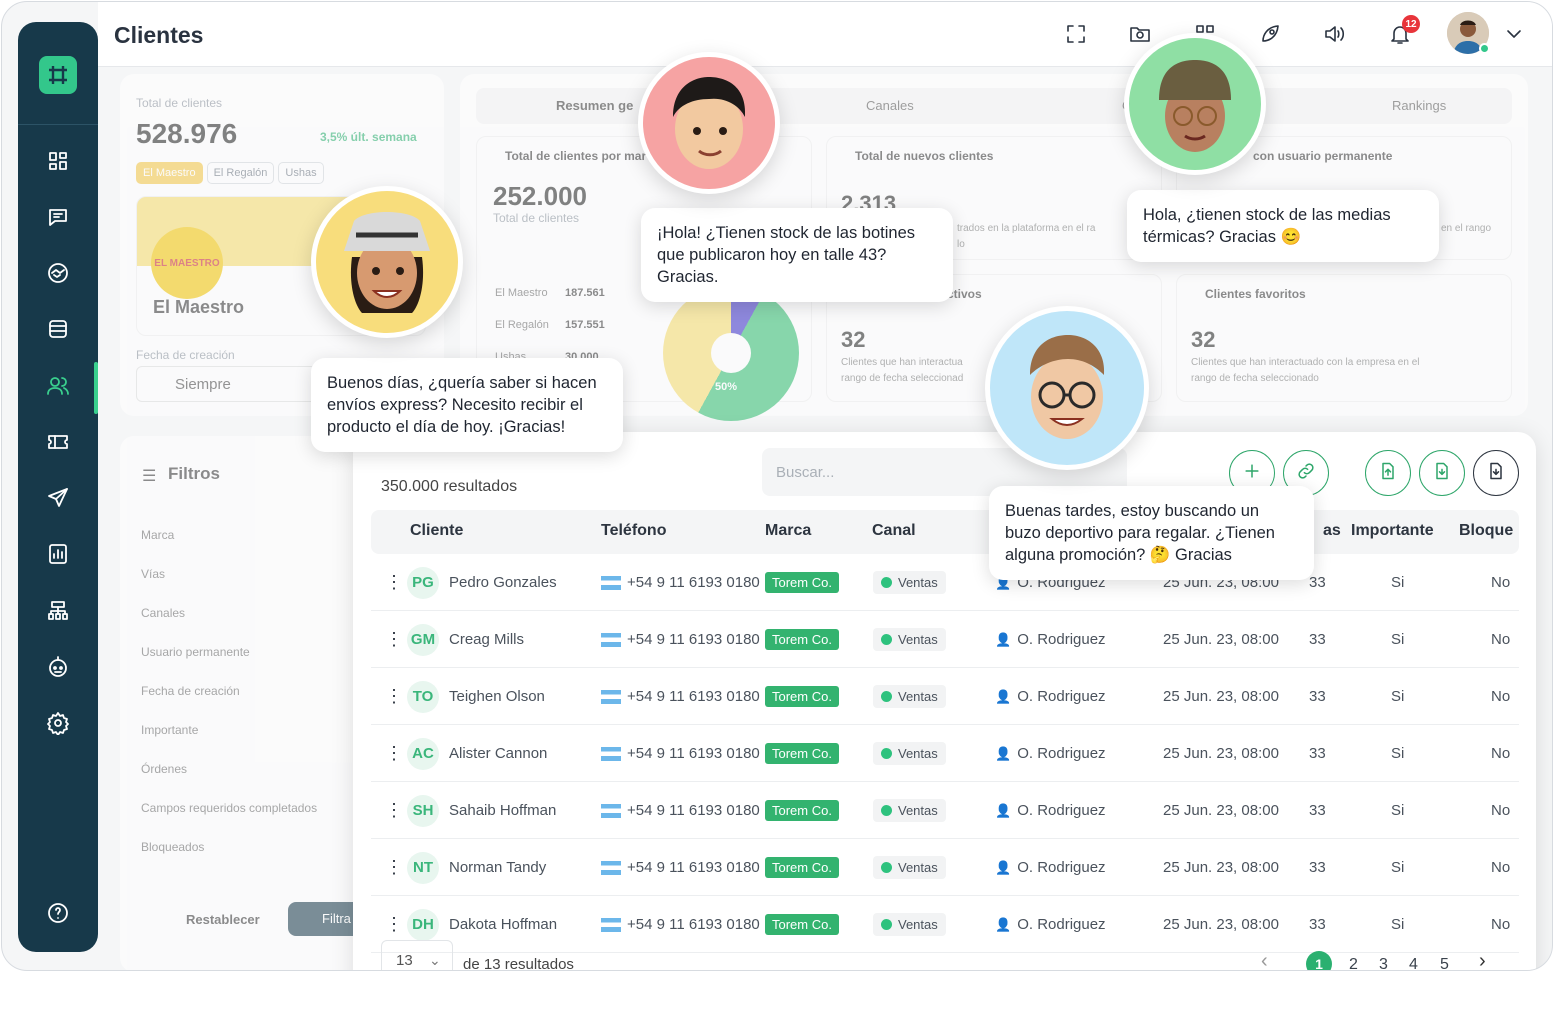 This screenshot has width=1556, height=1028. Describe the element at coordinates (58, 75) in the screenshot. I see `app-logo` at that location.